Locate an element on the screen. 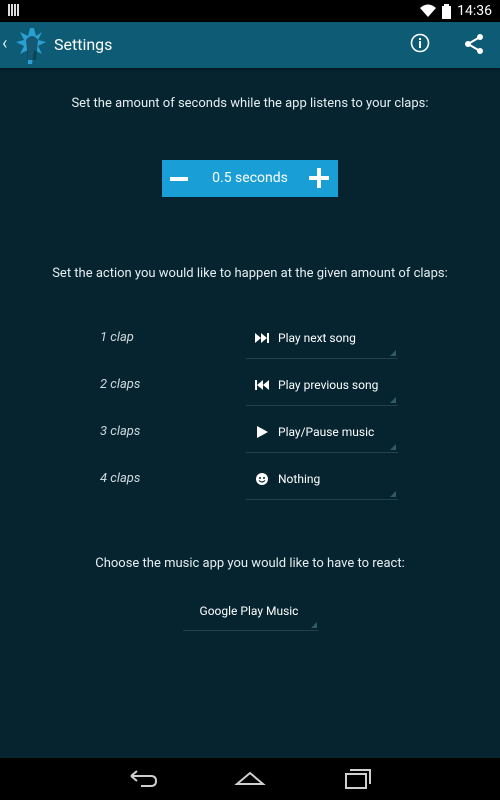  clap-row: 3 claps Play/Pause music is located at coordinates (250, 434).